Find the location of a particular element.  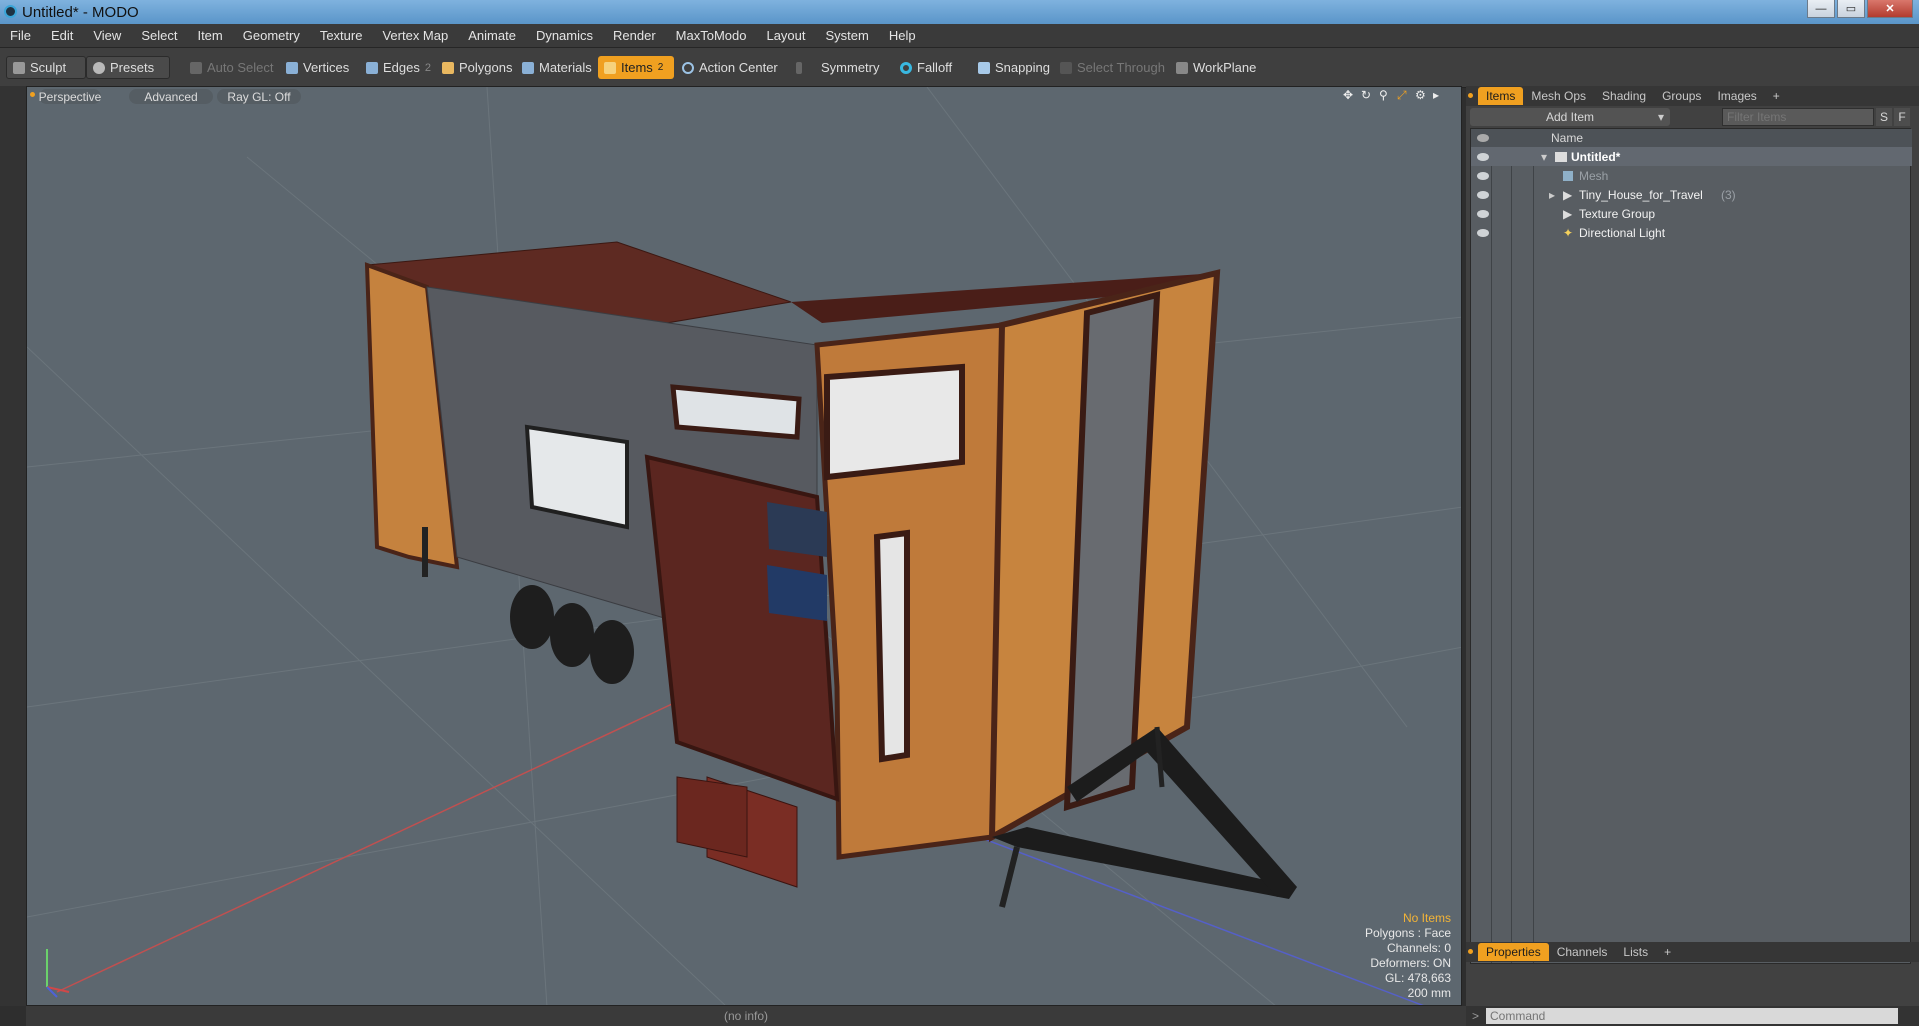

tree-label: Mesh is located at coordinates (1594, 175).